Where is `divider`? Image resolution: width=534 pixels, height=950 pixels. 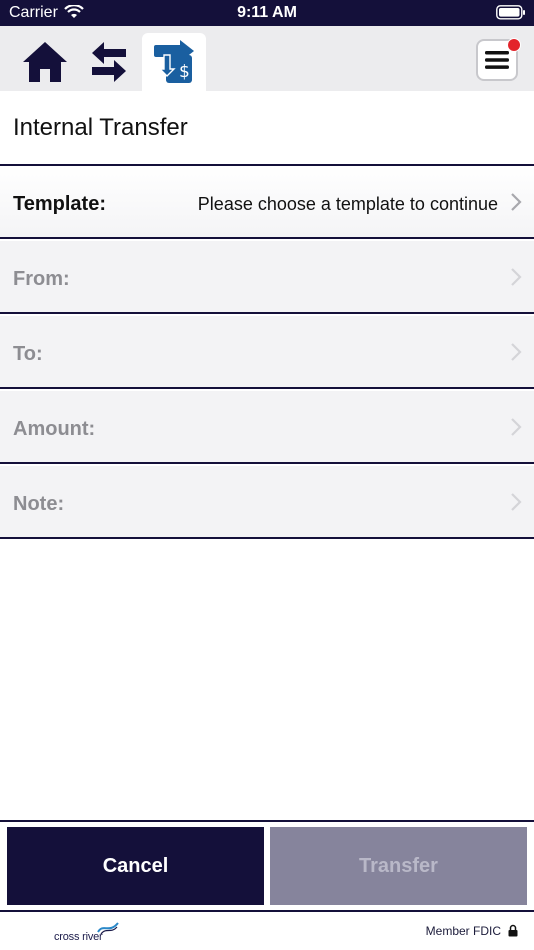
divider is located at coordinates (267, 821).